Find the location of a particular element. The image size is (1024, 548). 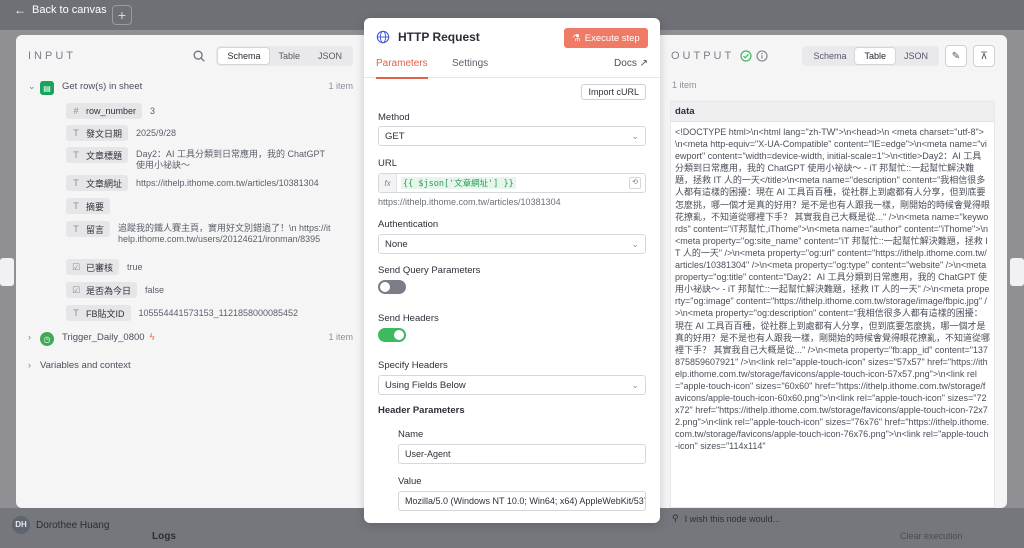

url-input: fx {{ $json['文章網址'] }} ⟲ is located at coordinates (512, 183).